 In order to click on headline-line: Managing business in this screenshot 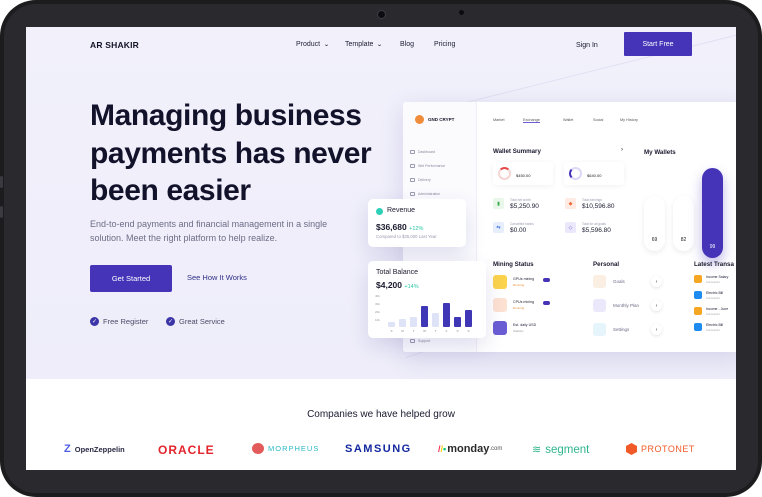, I will do `click(226, 115)`.